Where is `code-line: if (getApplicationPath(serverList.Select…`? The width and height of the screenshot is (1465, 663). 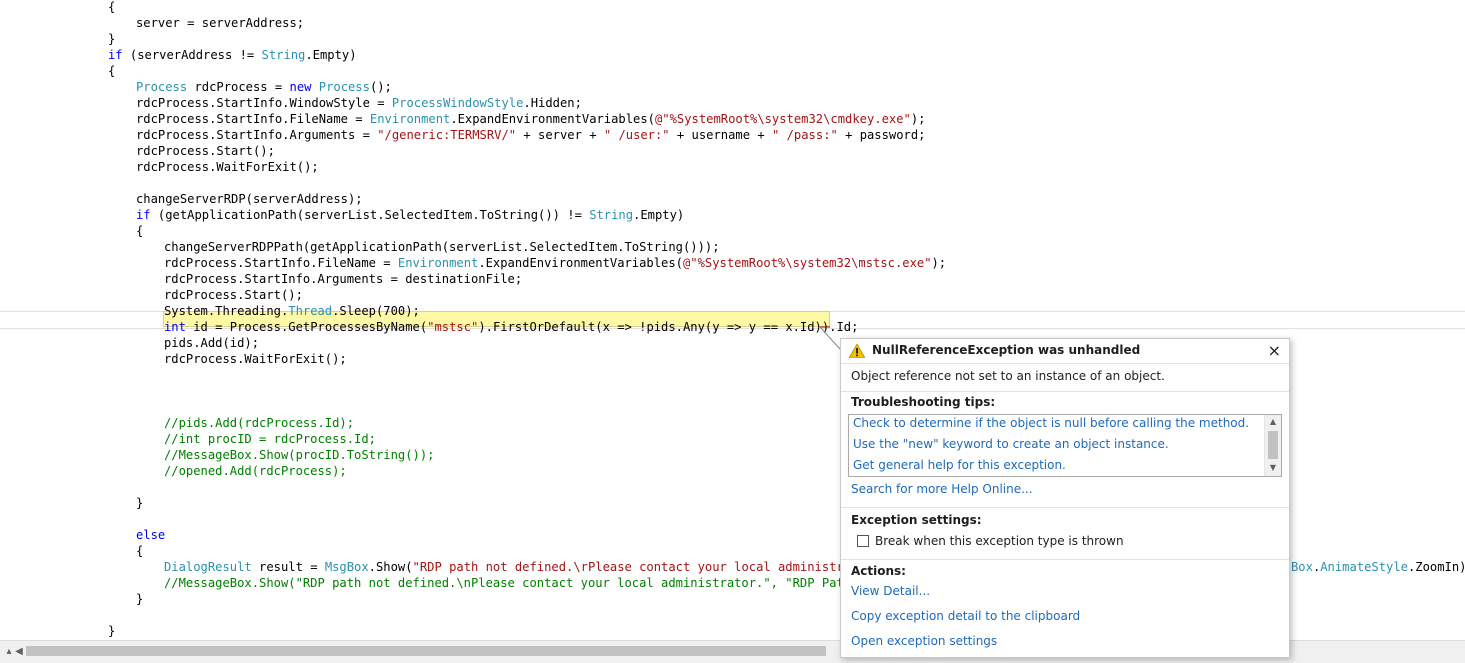
code-line: if (getApplicationPath(serverList.Select… is located at coordinates (410, 215).